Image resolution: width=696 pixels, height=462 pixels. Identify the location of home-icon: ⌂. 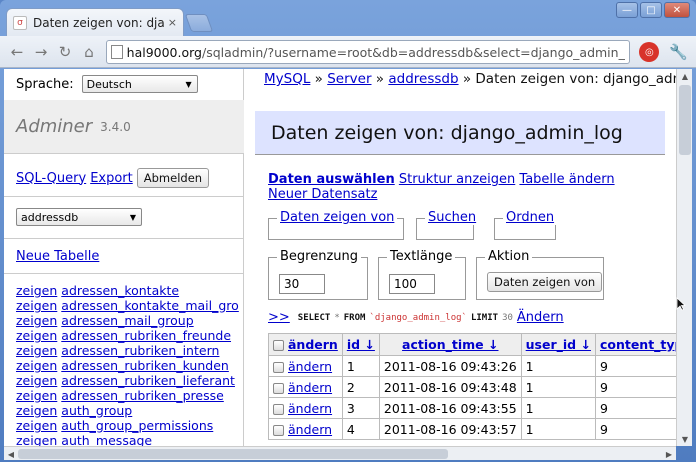
(89, 52).